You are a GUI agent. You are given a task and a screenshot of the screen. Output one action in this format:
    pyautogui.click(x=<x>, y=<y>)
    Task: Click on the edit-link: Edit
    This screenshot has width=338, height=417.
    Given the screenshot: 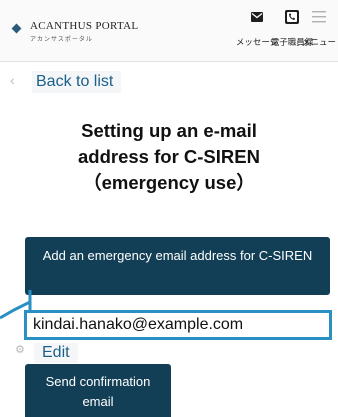 What is the action you would take?
    pyautogui.click(x=56, y=353)
    